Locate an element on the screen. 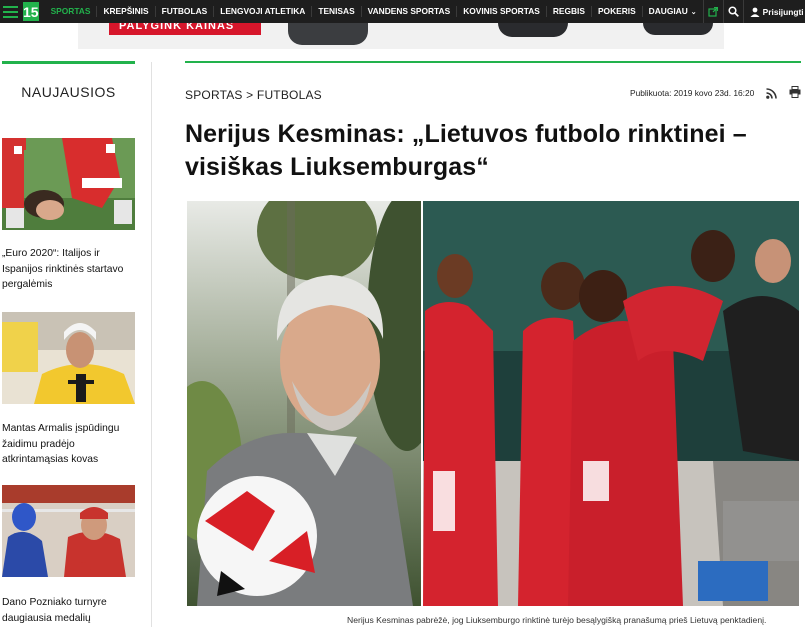  column-divider is located at coordinates (151, 344).